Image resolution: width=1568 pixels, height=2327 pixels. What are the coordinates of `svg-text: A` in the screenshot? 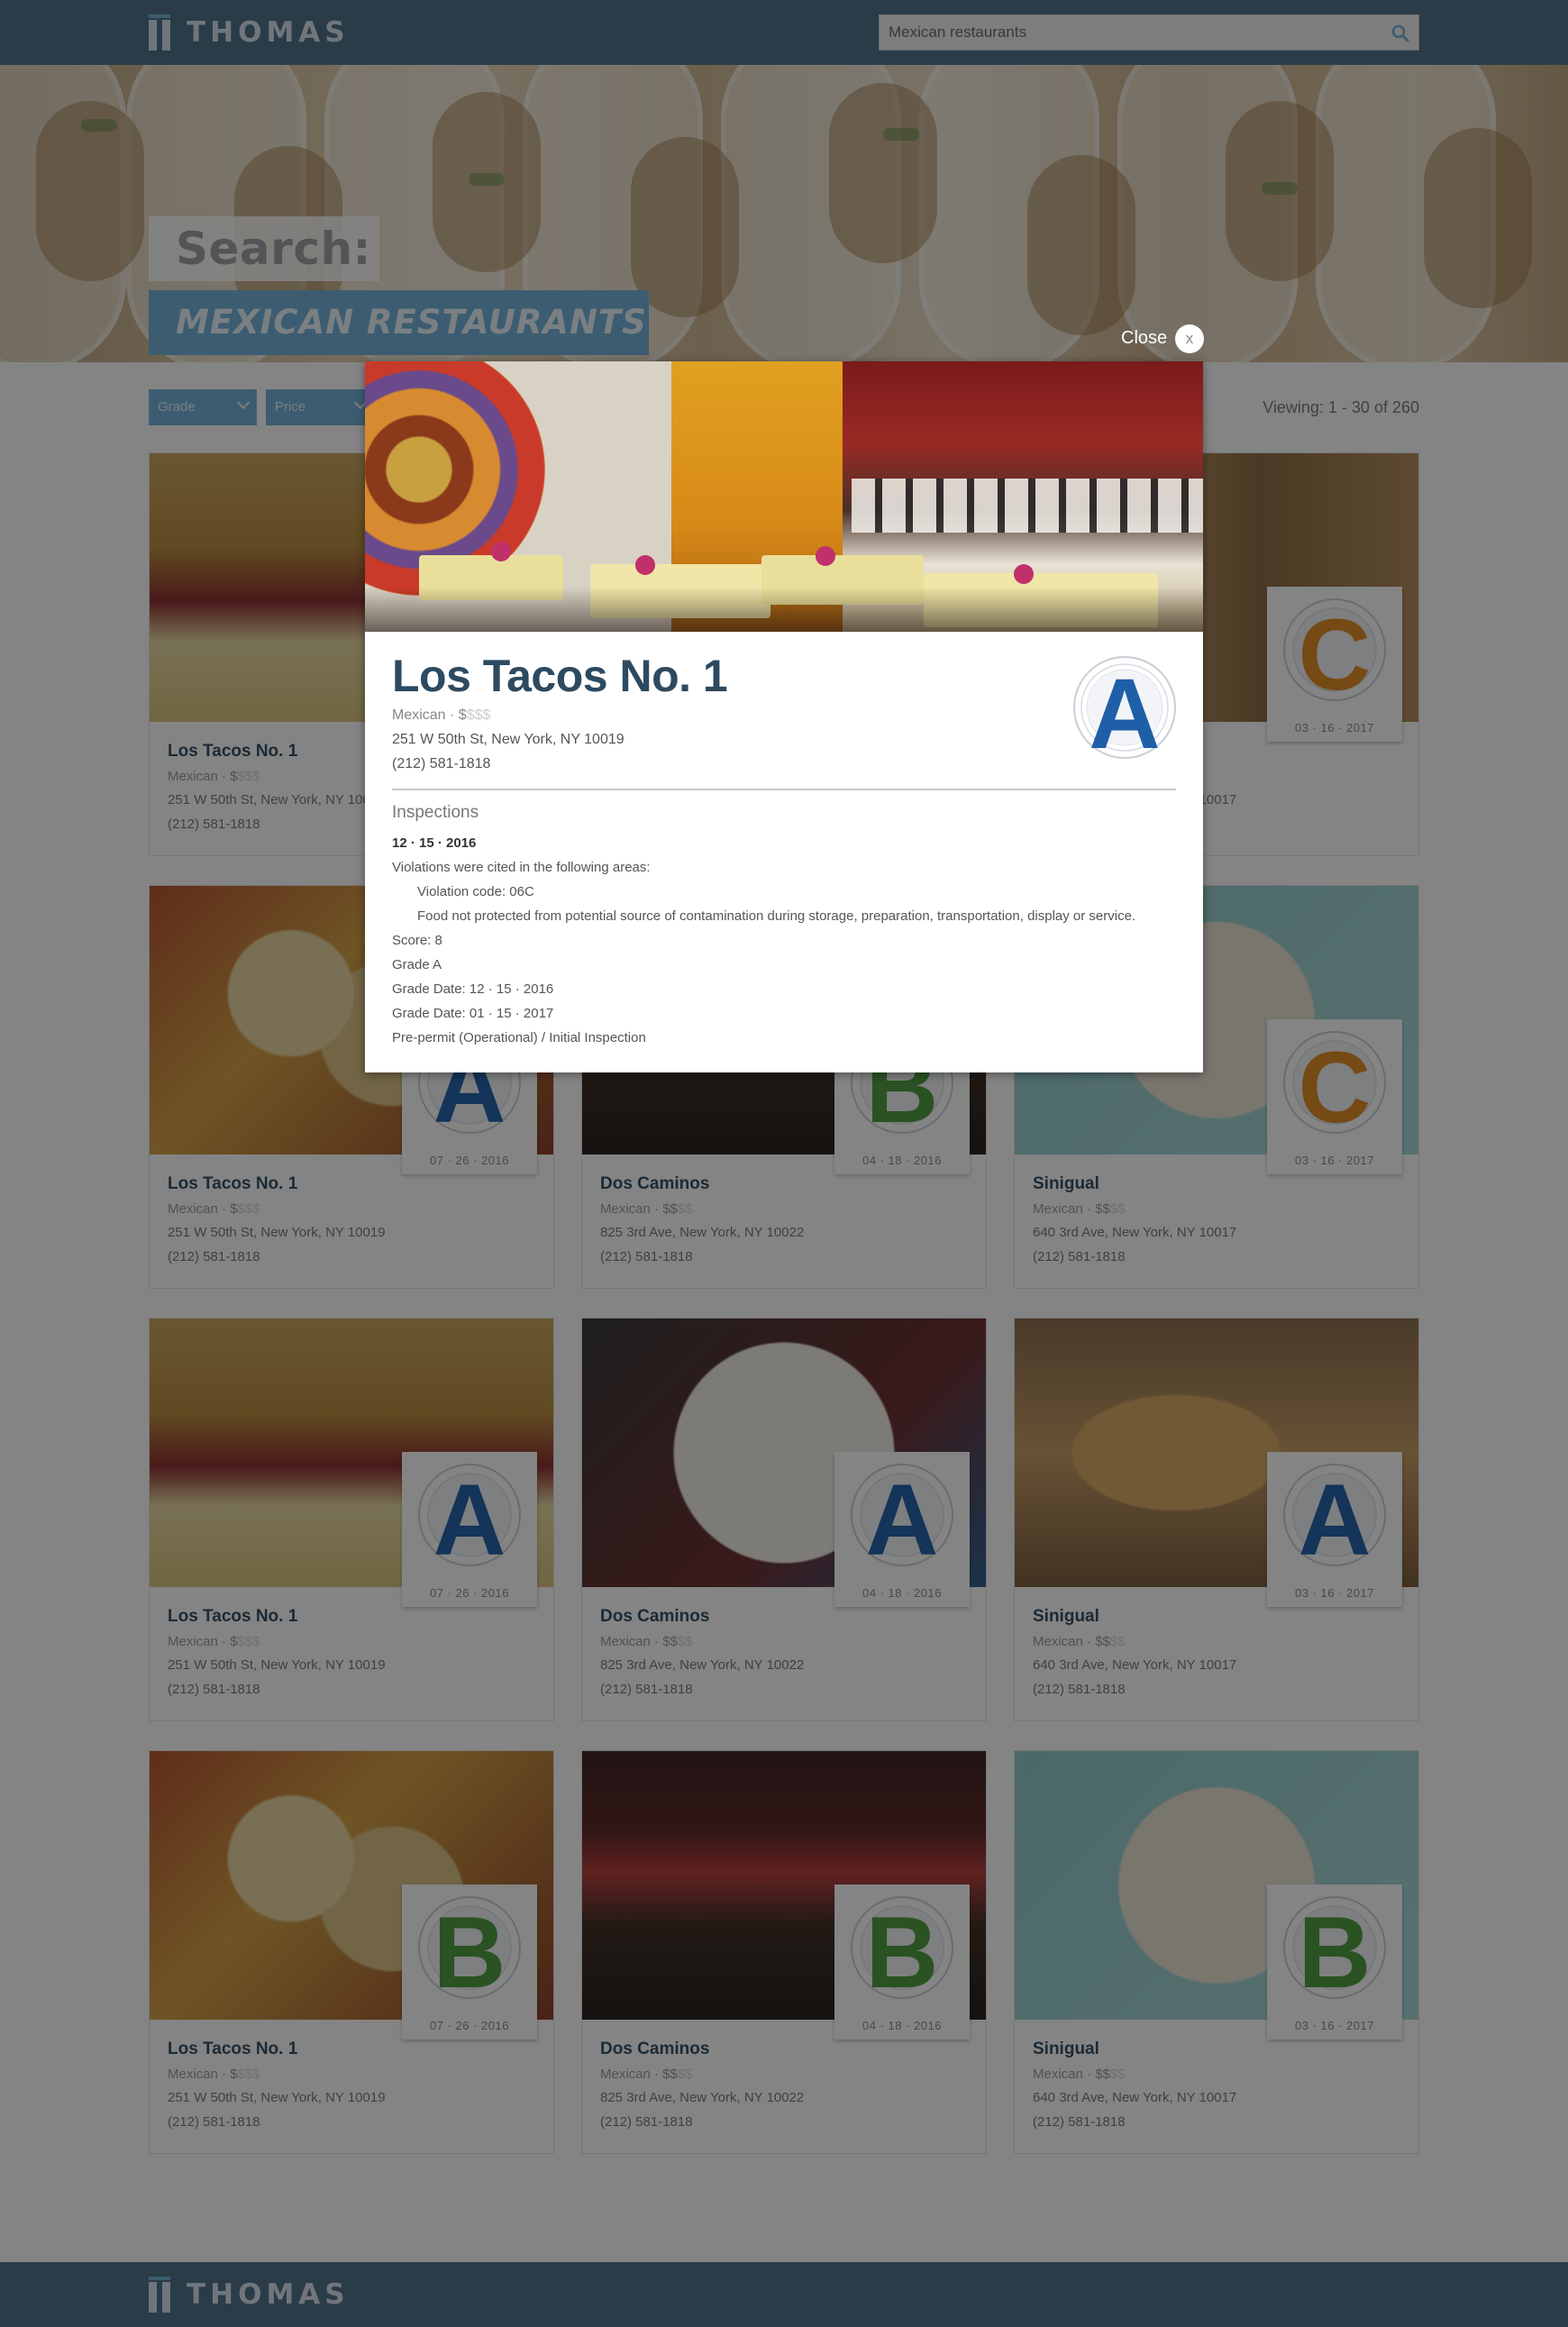 It's located at (1124, 710).